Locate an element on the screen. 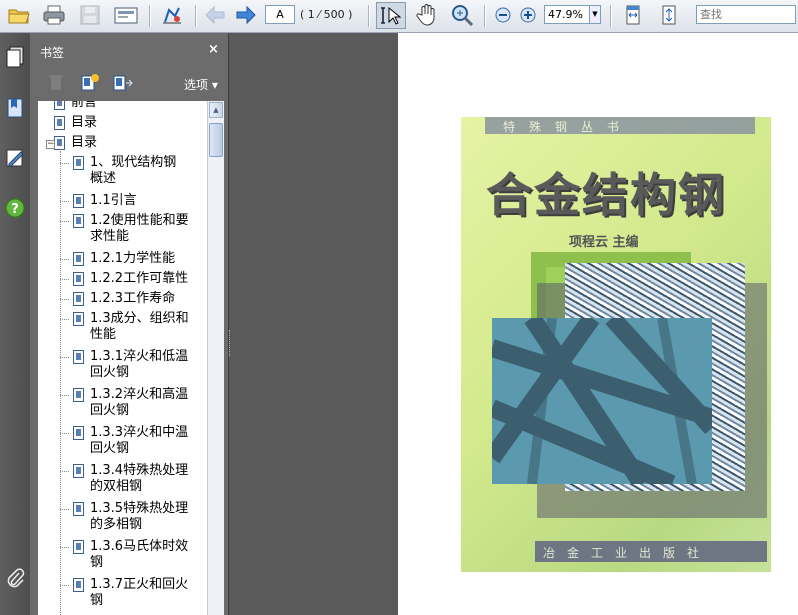 The image size is (798, 615). expand-bookmark-icon is located at coordinates (122, 82).